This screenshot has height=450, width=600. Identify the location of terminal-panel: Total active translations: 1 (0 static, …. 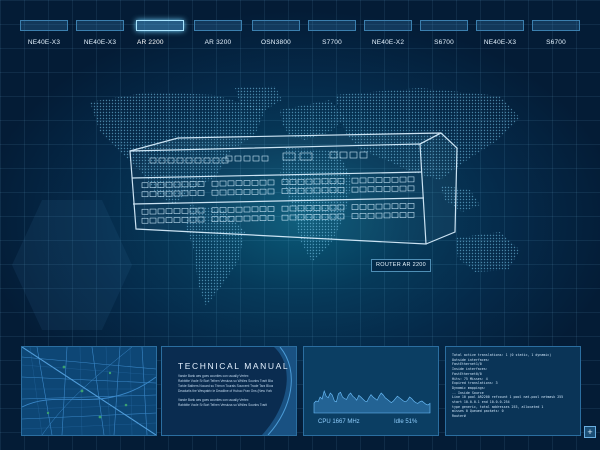
(513, 391).